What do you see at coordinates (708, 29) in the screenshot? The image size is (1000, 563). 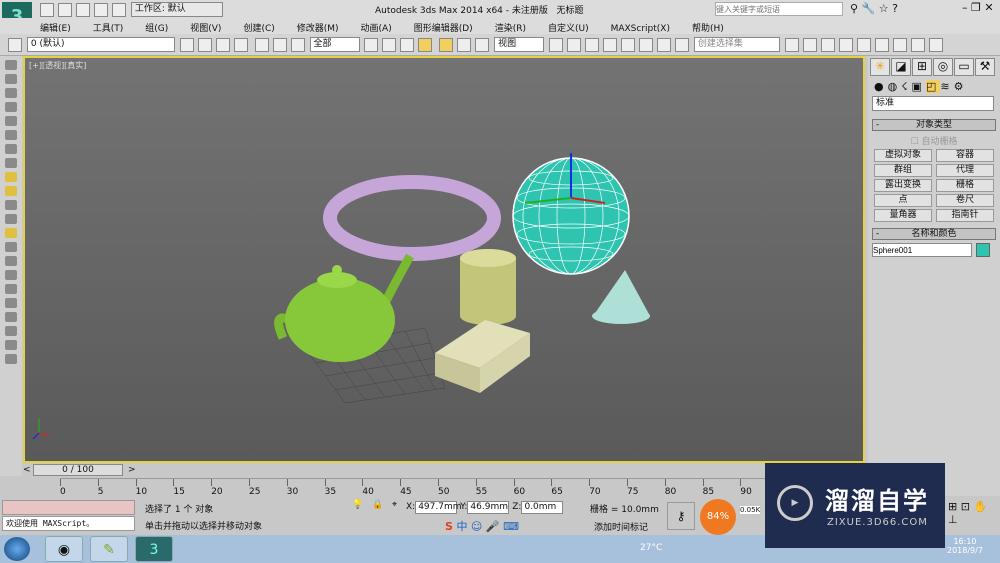 I see `menu-help: 帮助(H)` at bounding box center [708, 29].